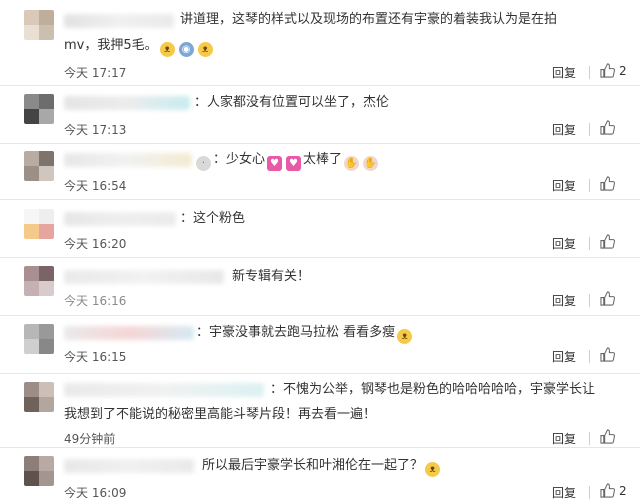  What do you see at coordinates (313, 465) in the screenshot?
I see `comment-text-line1: 所以最后宇豪学长和叶湘伦在一起了？` at bounding box center [313, 465].